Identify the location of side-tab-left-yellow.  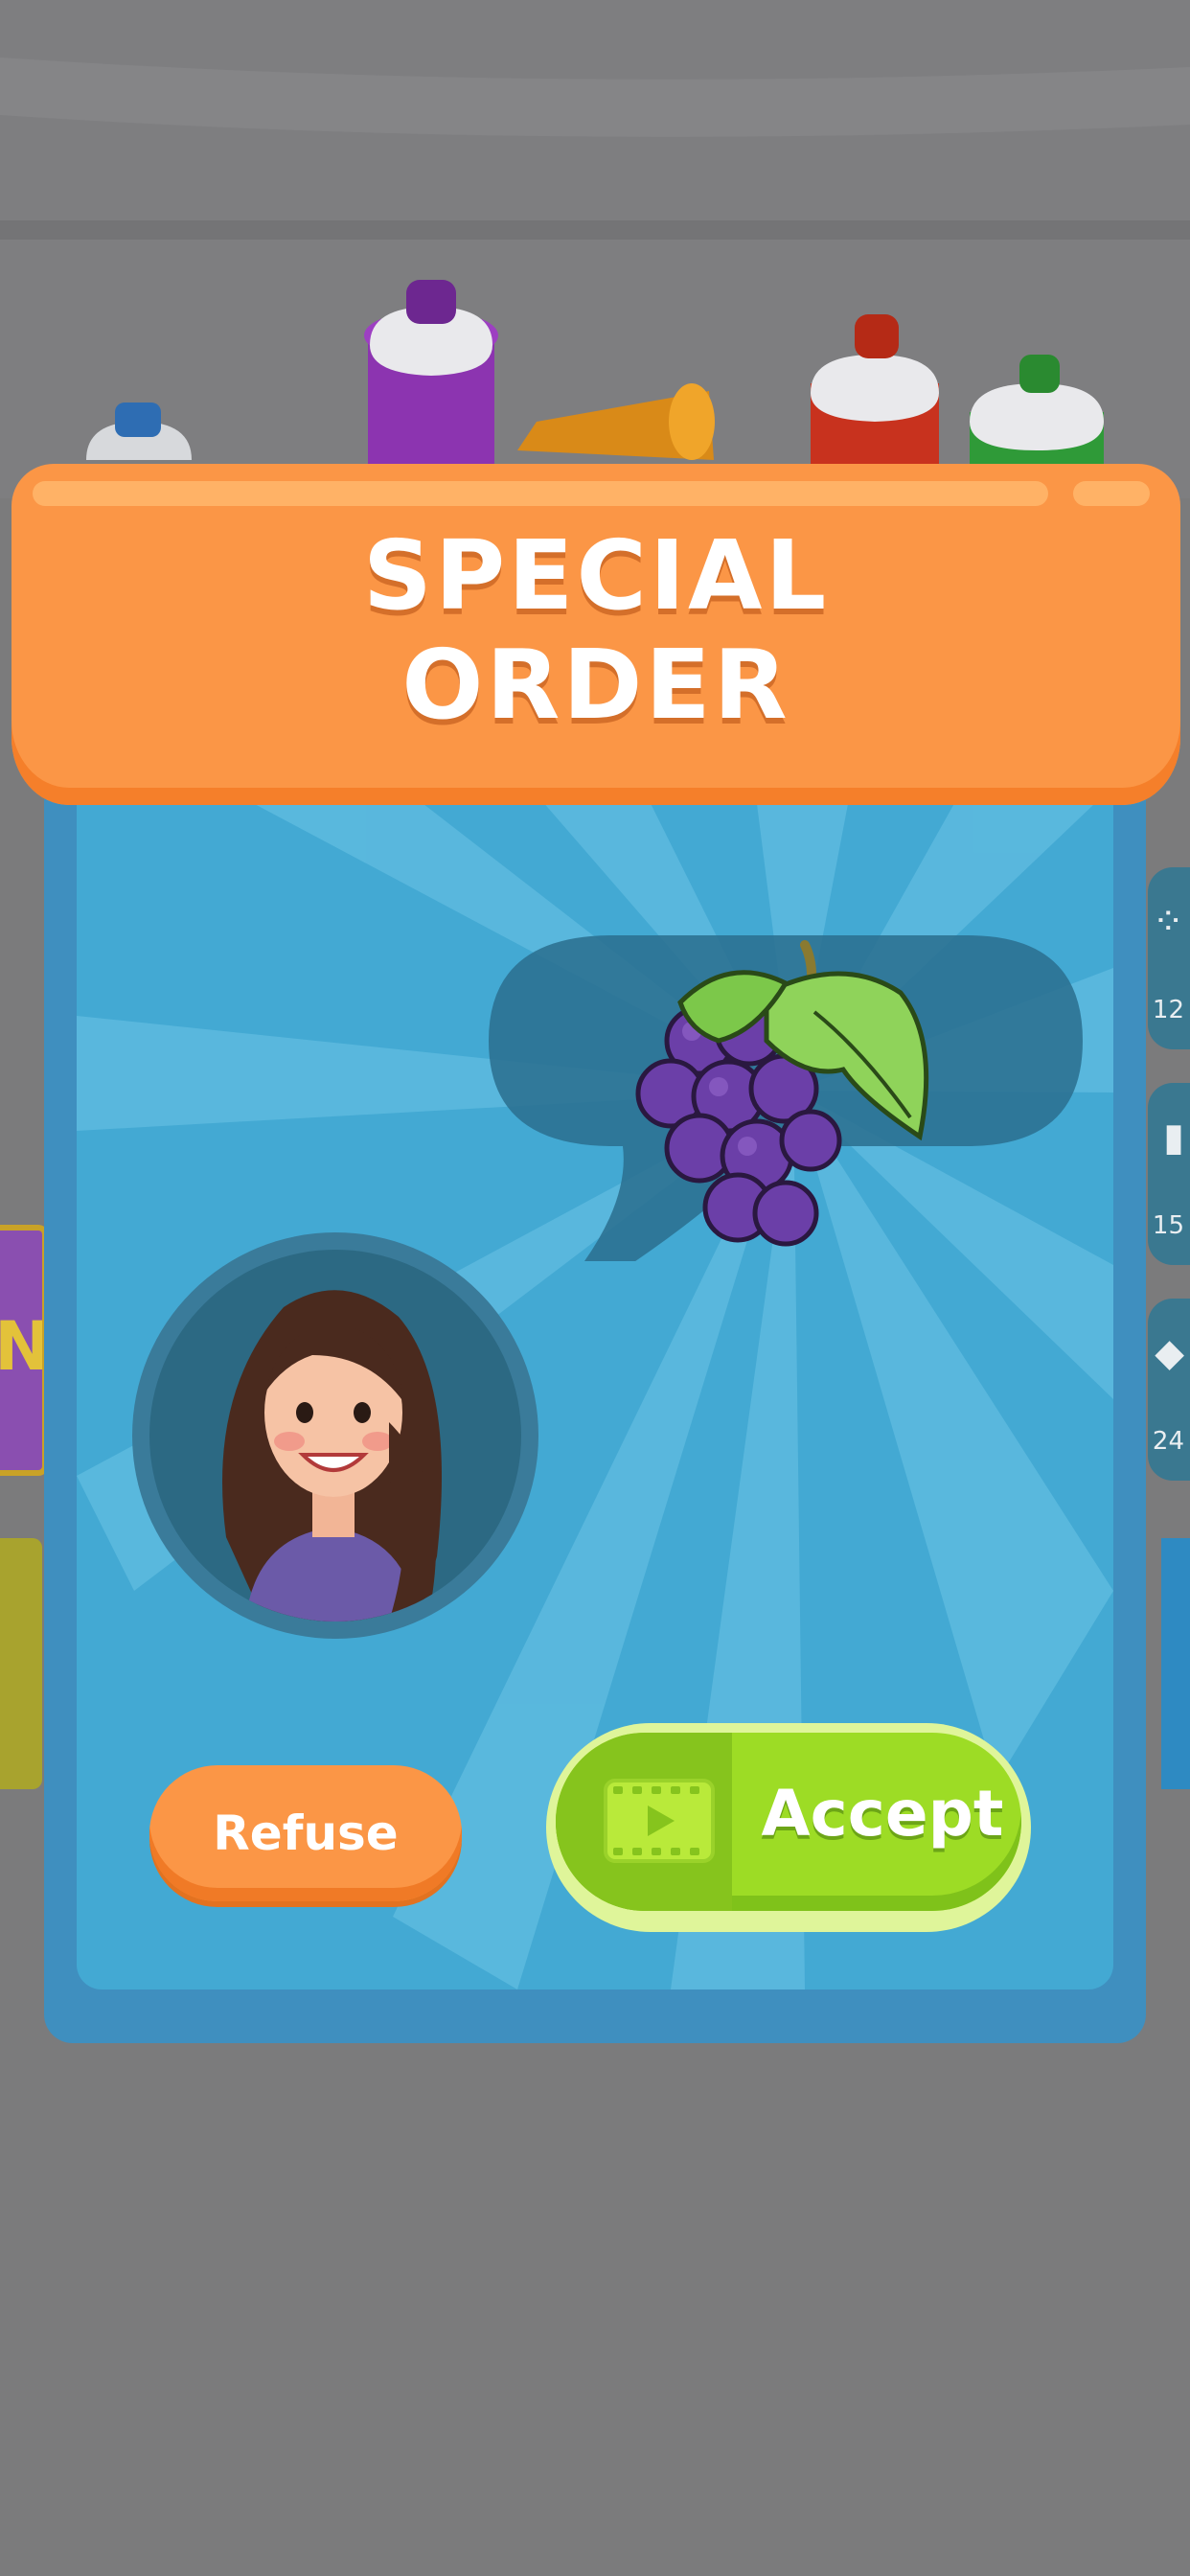
(21, 1663).